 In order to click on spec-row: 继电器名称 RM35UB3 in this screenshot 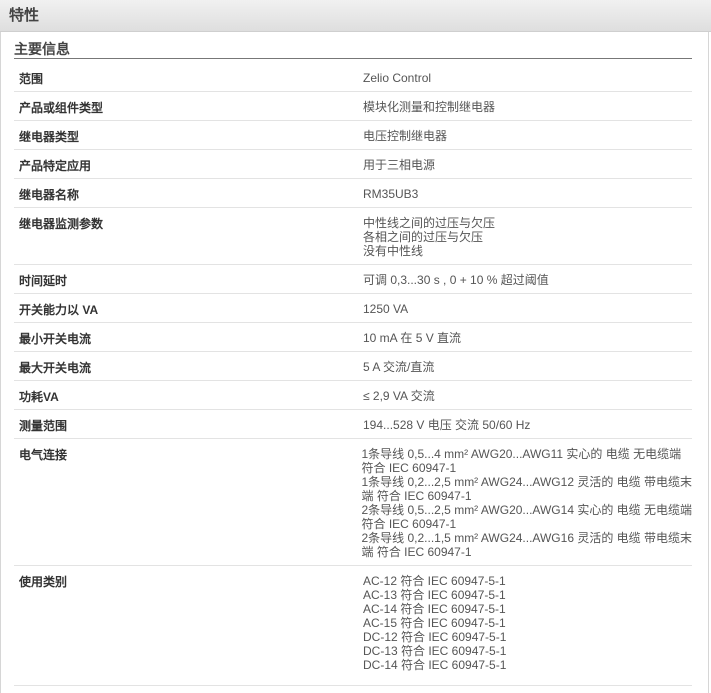, I will do `click(353, 193)`.